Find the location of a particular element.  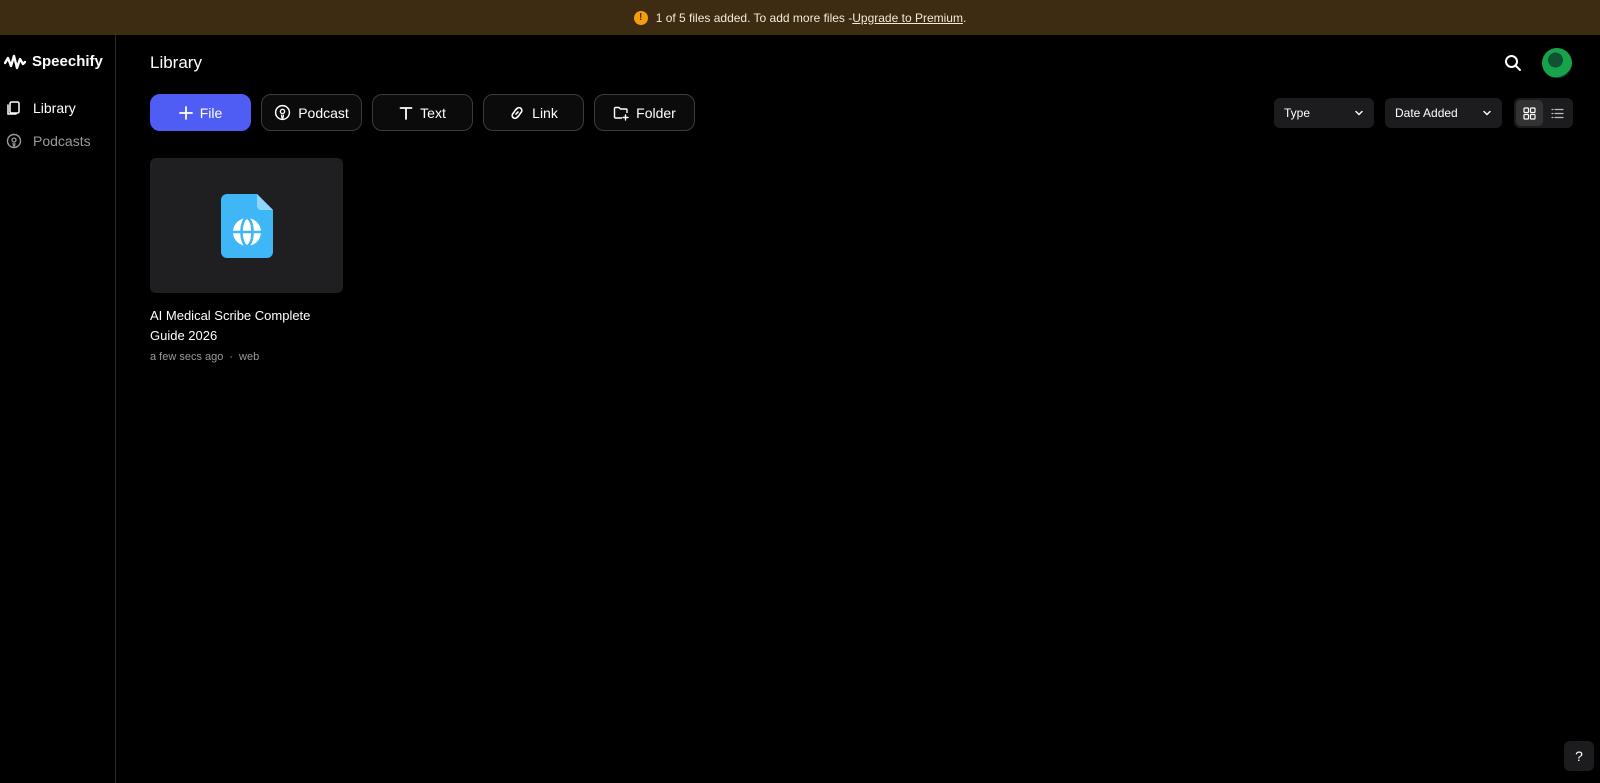

add-file-button: File is located at coordinates (200, 112).